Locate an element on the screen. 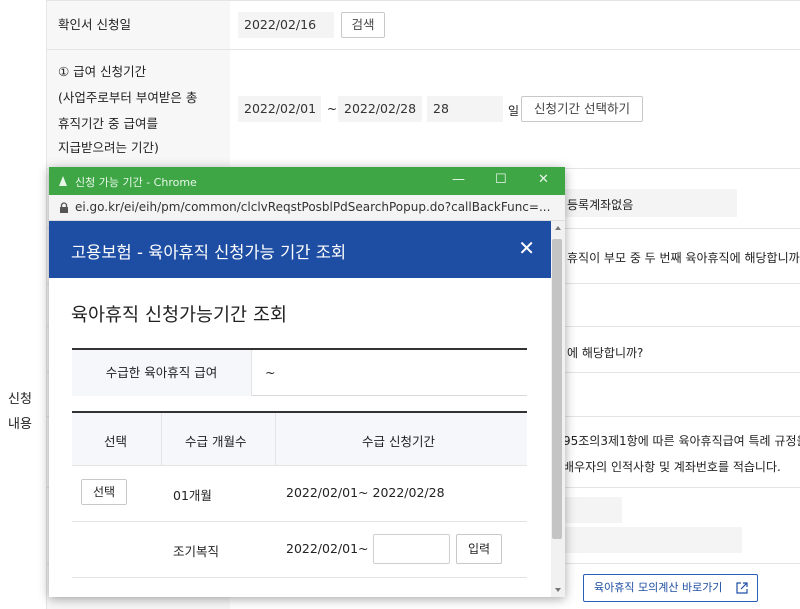 This screenshot has height=609, width=800. spouse-info-text: 배우자의 인적사항 및 계좌번호를 적습니다. is located at coordinates (672, 467).